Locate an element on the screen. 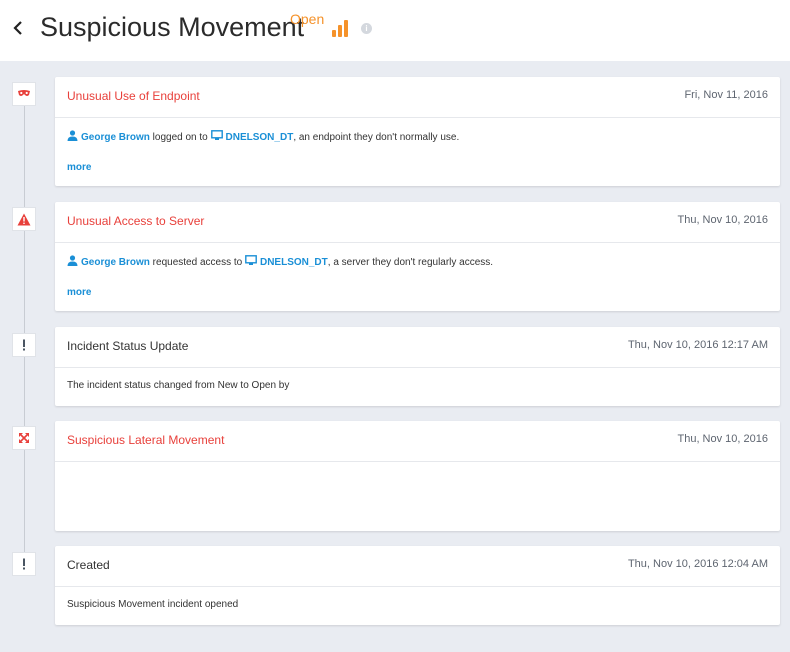  event-text: requested access to is located at coordinates (197, 262).